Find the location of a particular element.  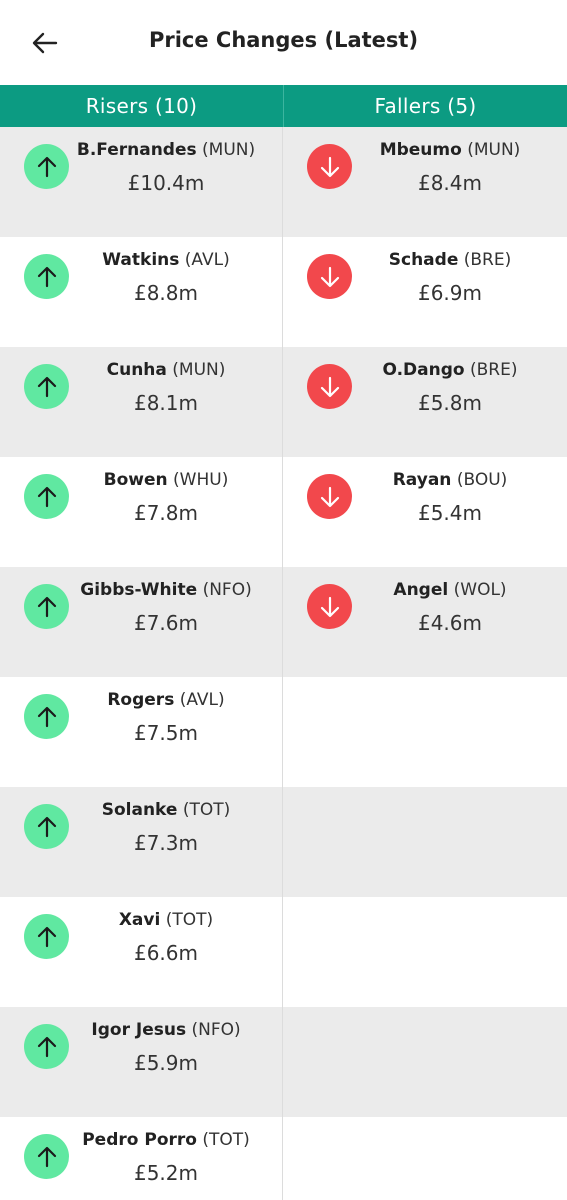

player-name: Igor Jesus is located at coordinates (139, 1030).